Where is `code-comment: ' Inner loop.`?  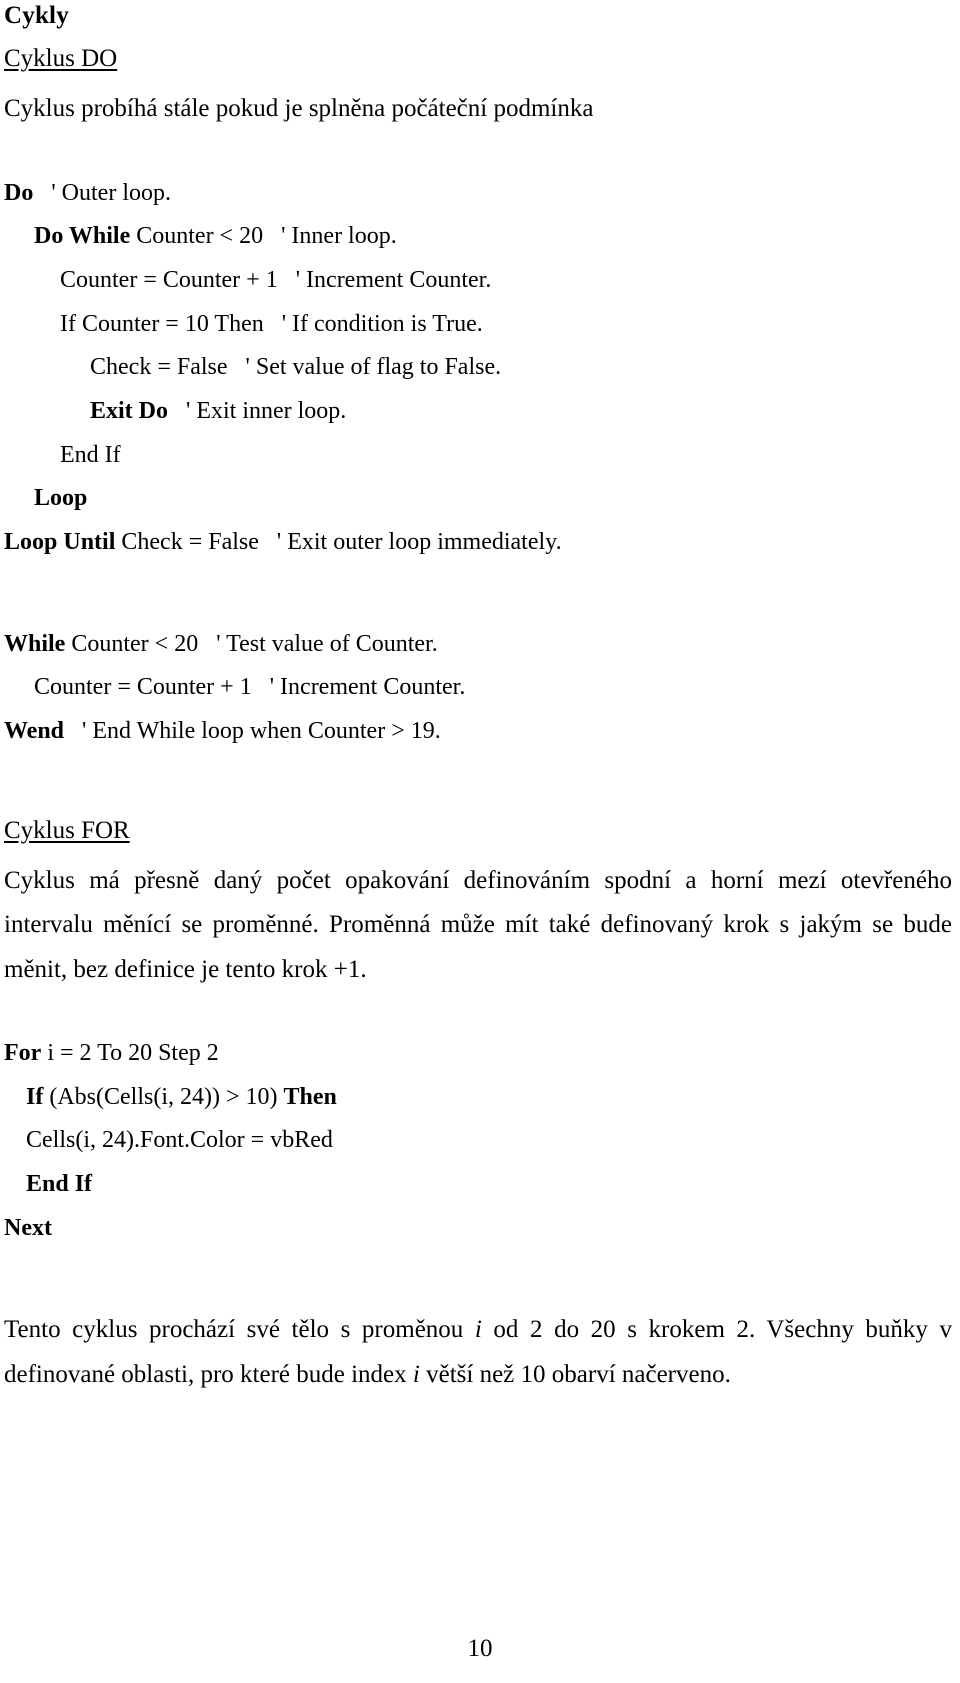 code-comment: ' Inner loop. is located at coordinates (330, 236).